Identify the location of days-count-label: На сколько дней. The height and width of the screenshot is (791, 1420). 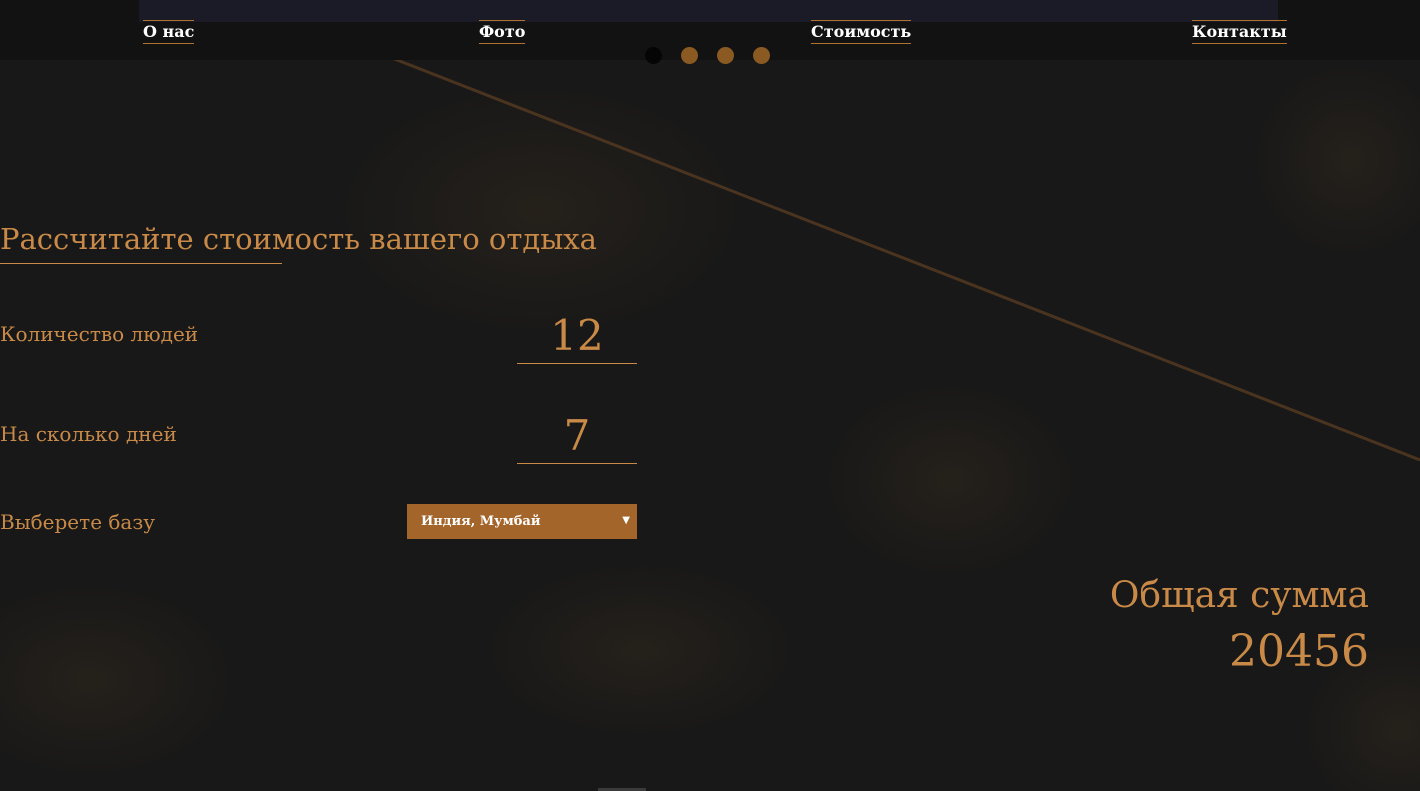
(88, 434).